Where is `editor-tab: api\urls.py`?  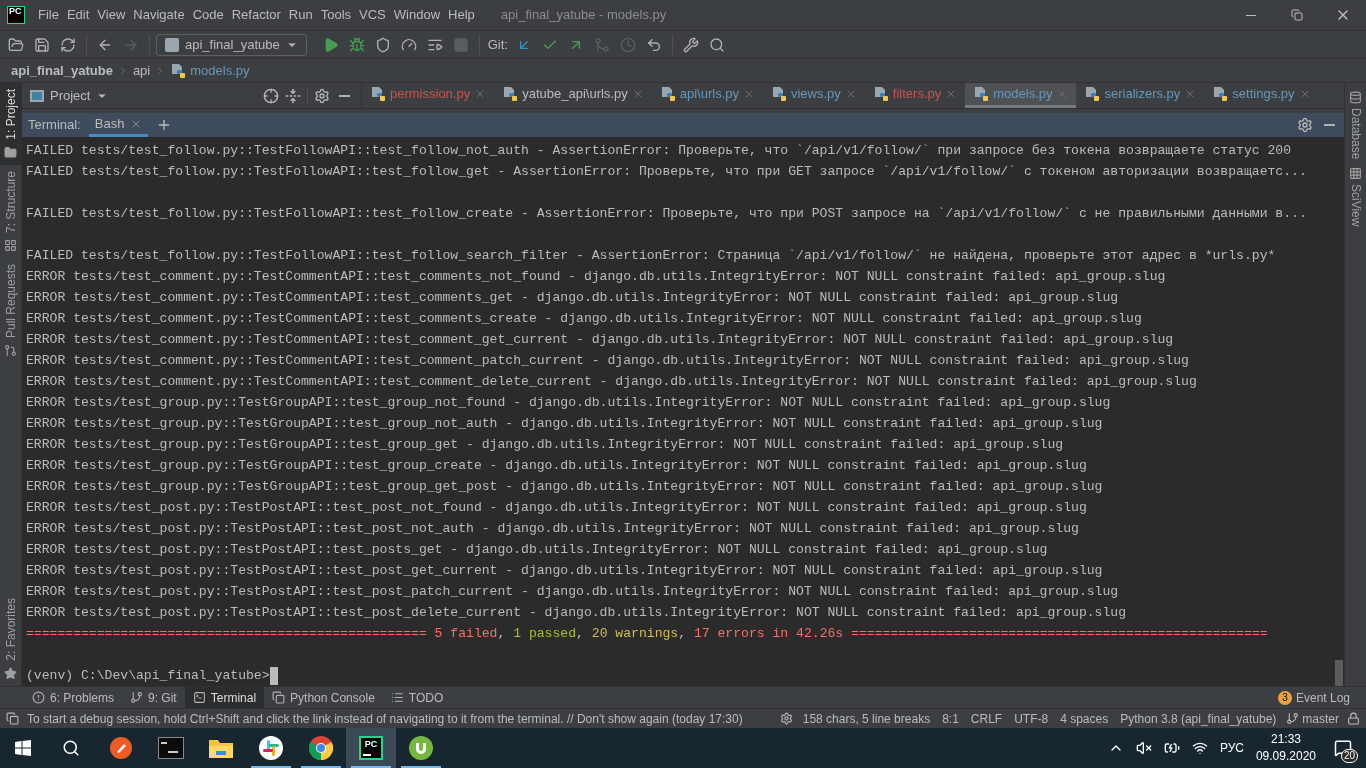
editor-tab: api\urls.py is located at coordinates (707, 95).